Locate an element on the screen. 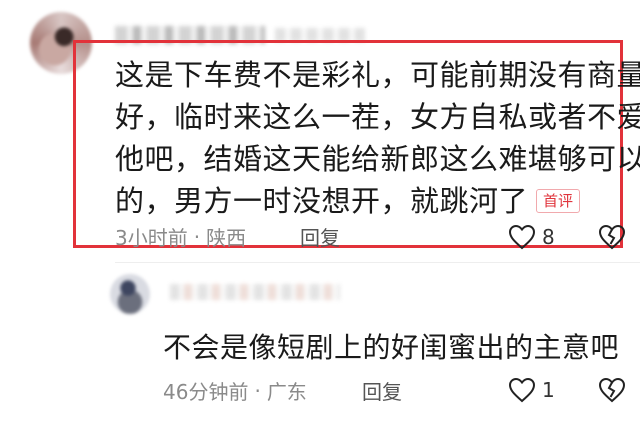  comment-meta: 3小时前 · 陕西 is located at coordinates (180, 236).